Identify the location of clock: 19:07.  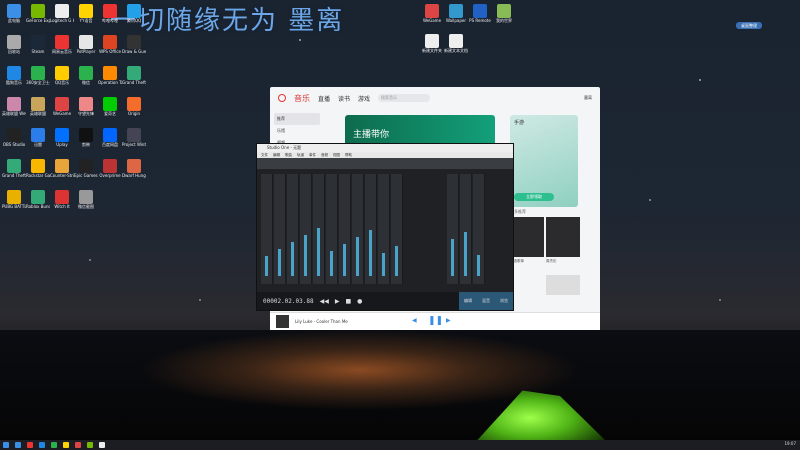
(790, 443).